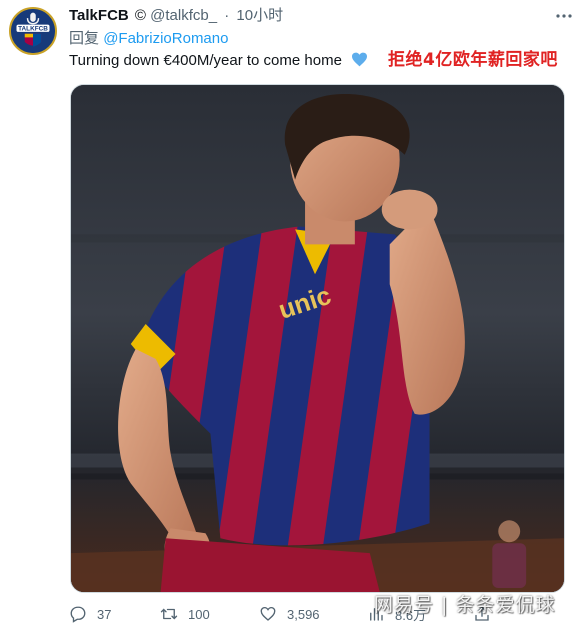 The image size is (588, 629). What do you see at coordinates (165, 38) in the screenshot?
I see `reply-to-link: @FabrizioRomano` at bounding box center [165, 38].